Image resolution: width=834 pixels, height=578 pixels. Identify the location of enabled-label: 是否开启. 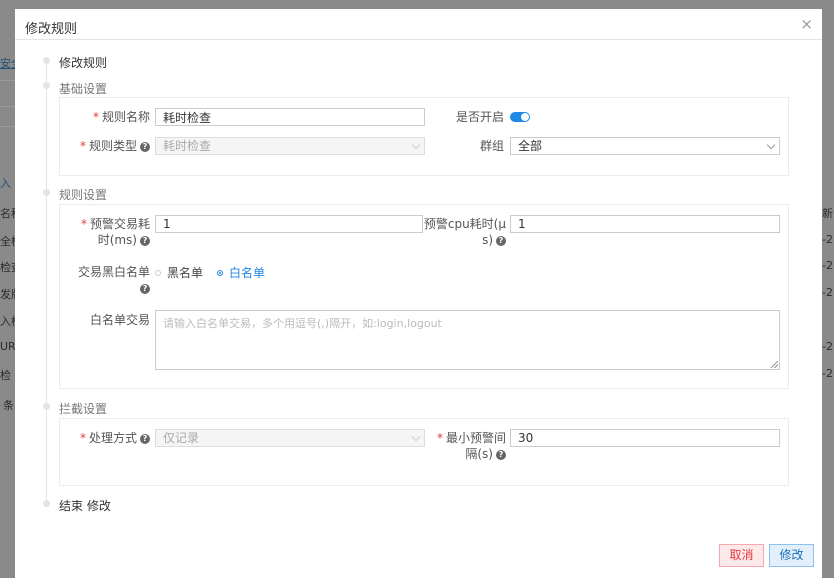
(479, 117).